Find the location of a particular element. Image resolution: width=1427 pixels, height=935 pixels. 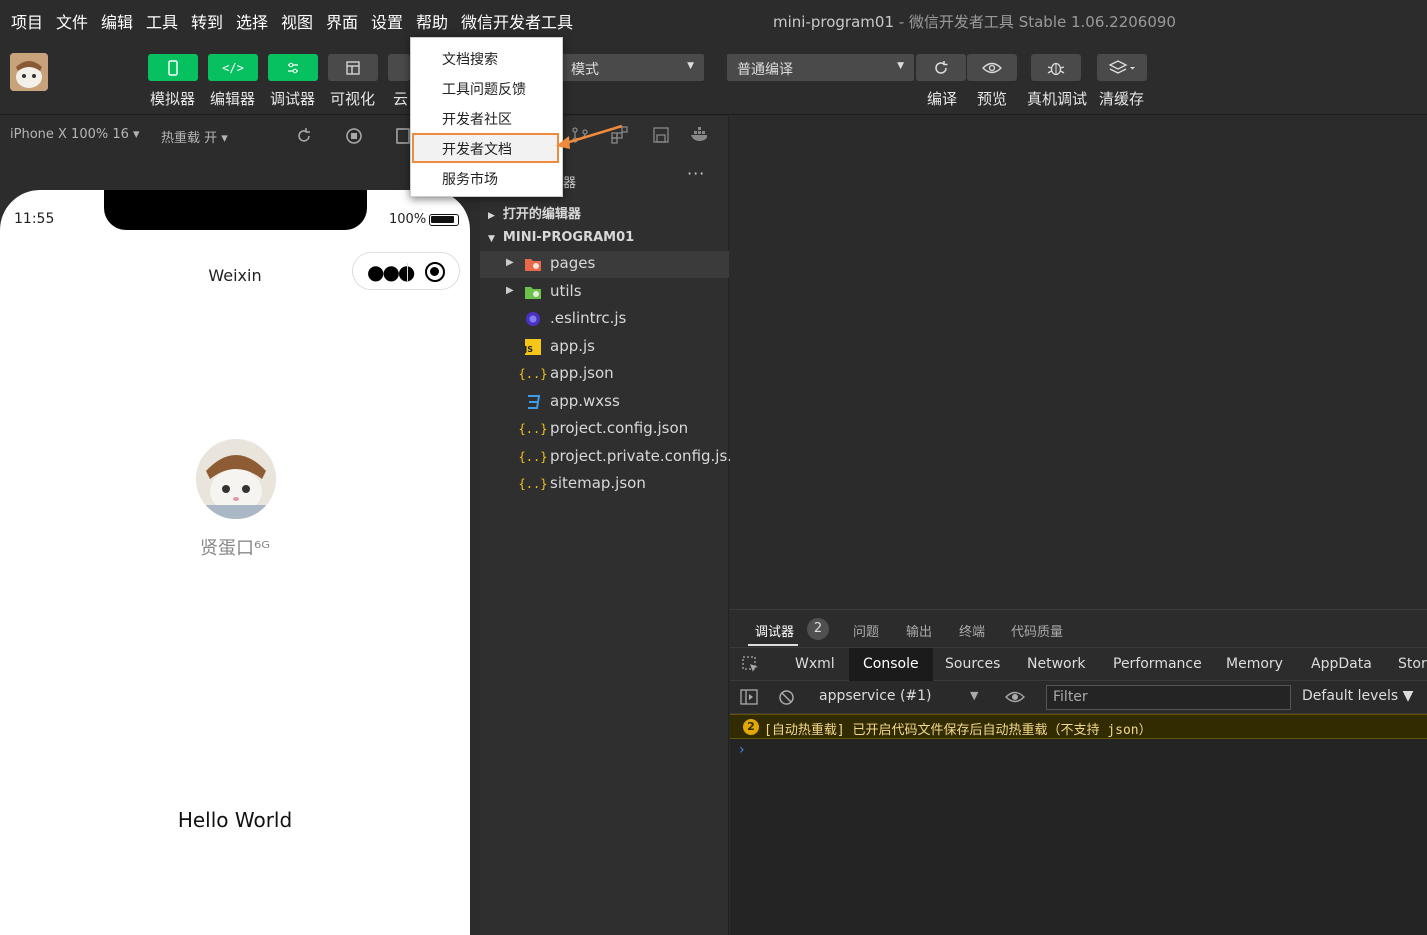

hot-reload-select: 热重载 开 ▾ is located at coordinates (194, 136).